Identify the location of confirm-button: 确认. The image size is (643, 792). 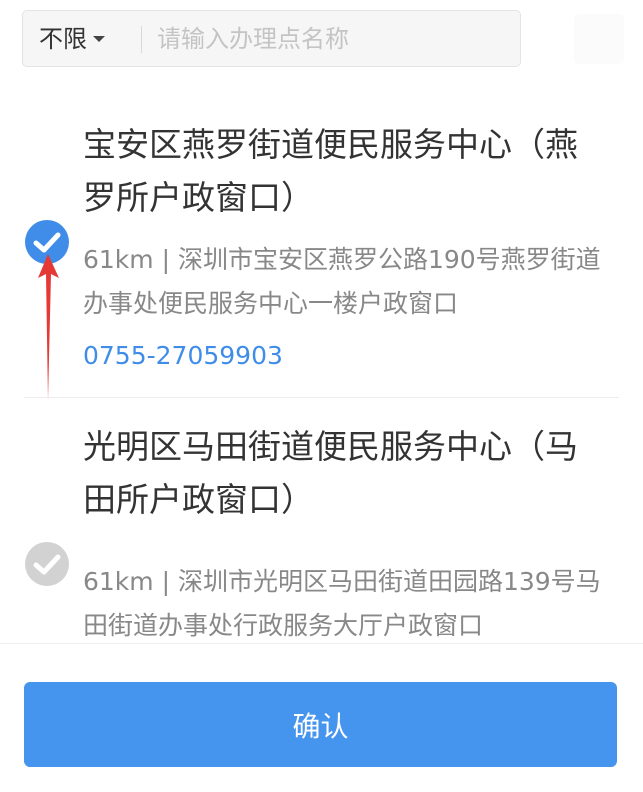
(320, 724).